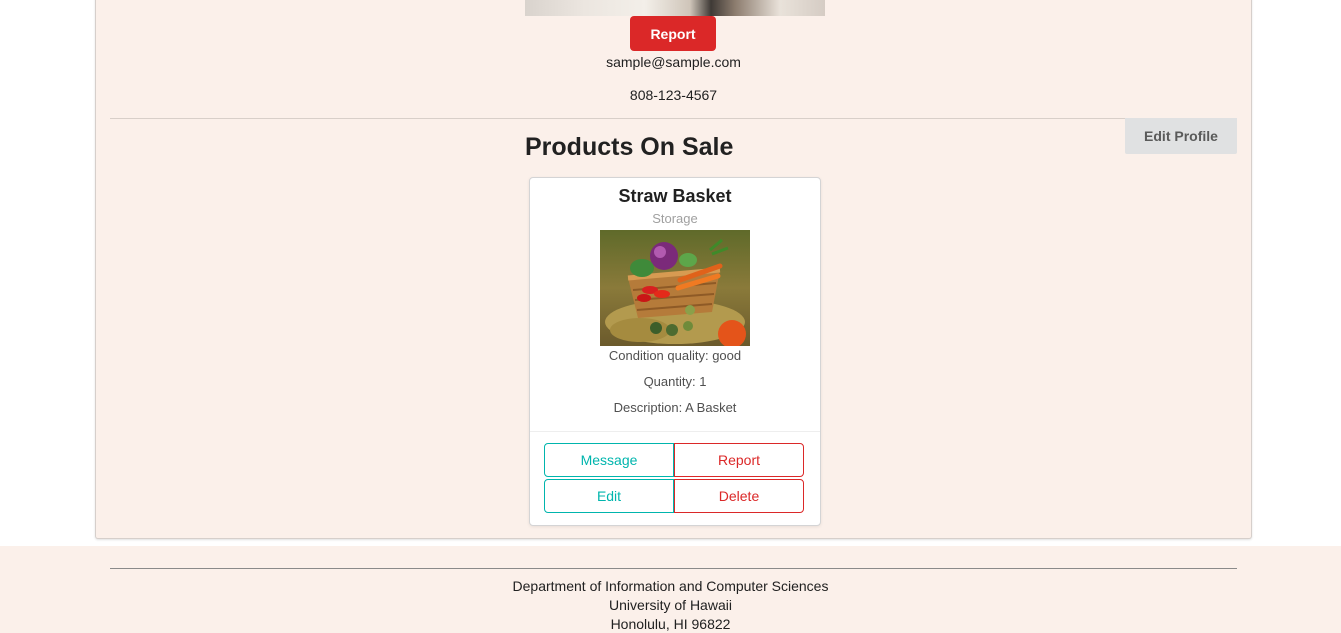  What do you see at coordinates (673, 568) in the screenshot?
I see `footer-divider` at bounding box center [673, 568].